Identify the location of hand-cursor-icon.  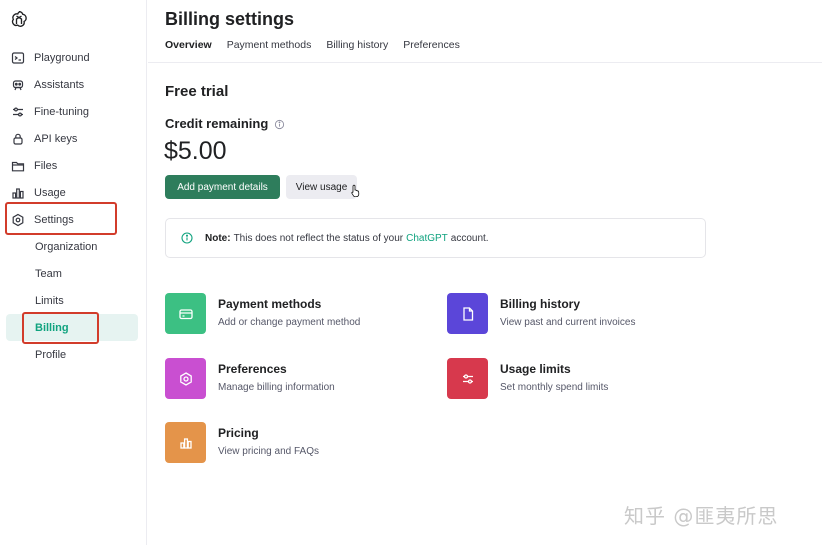
(356, 191).